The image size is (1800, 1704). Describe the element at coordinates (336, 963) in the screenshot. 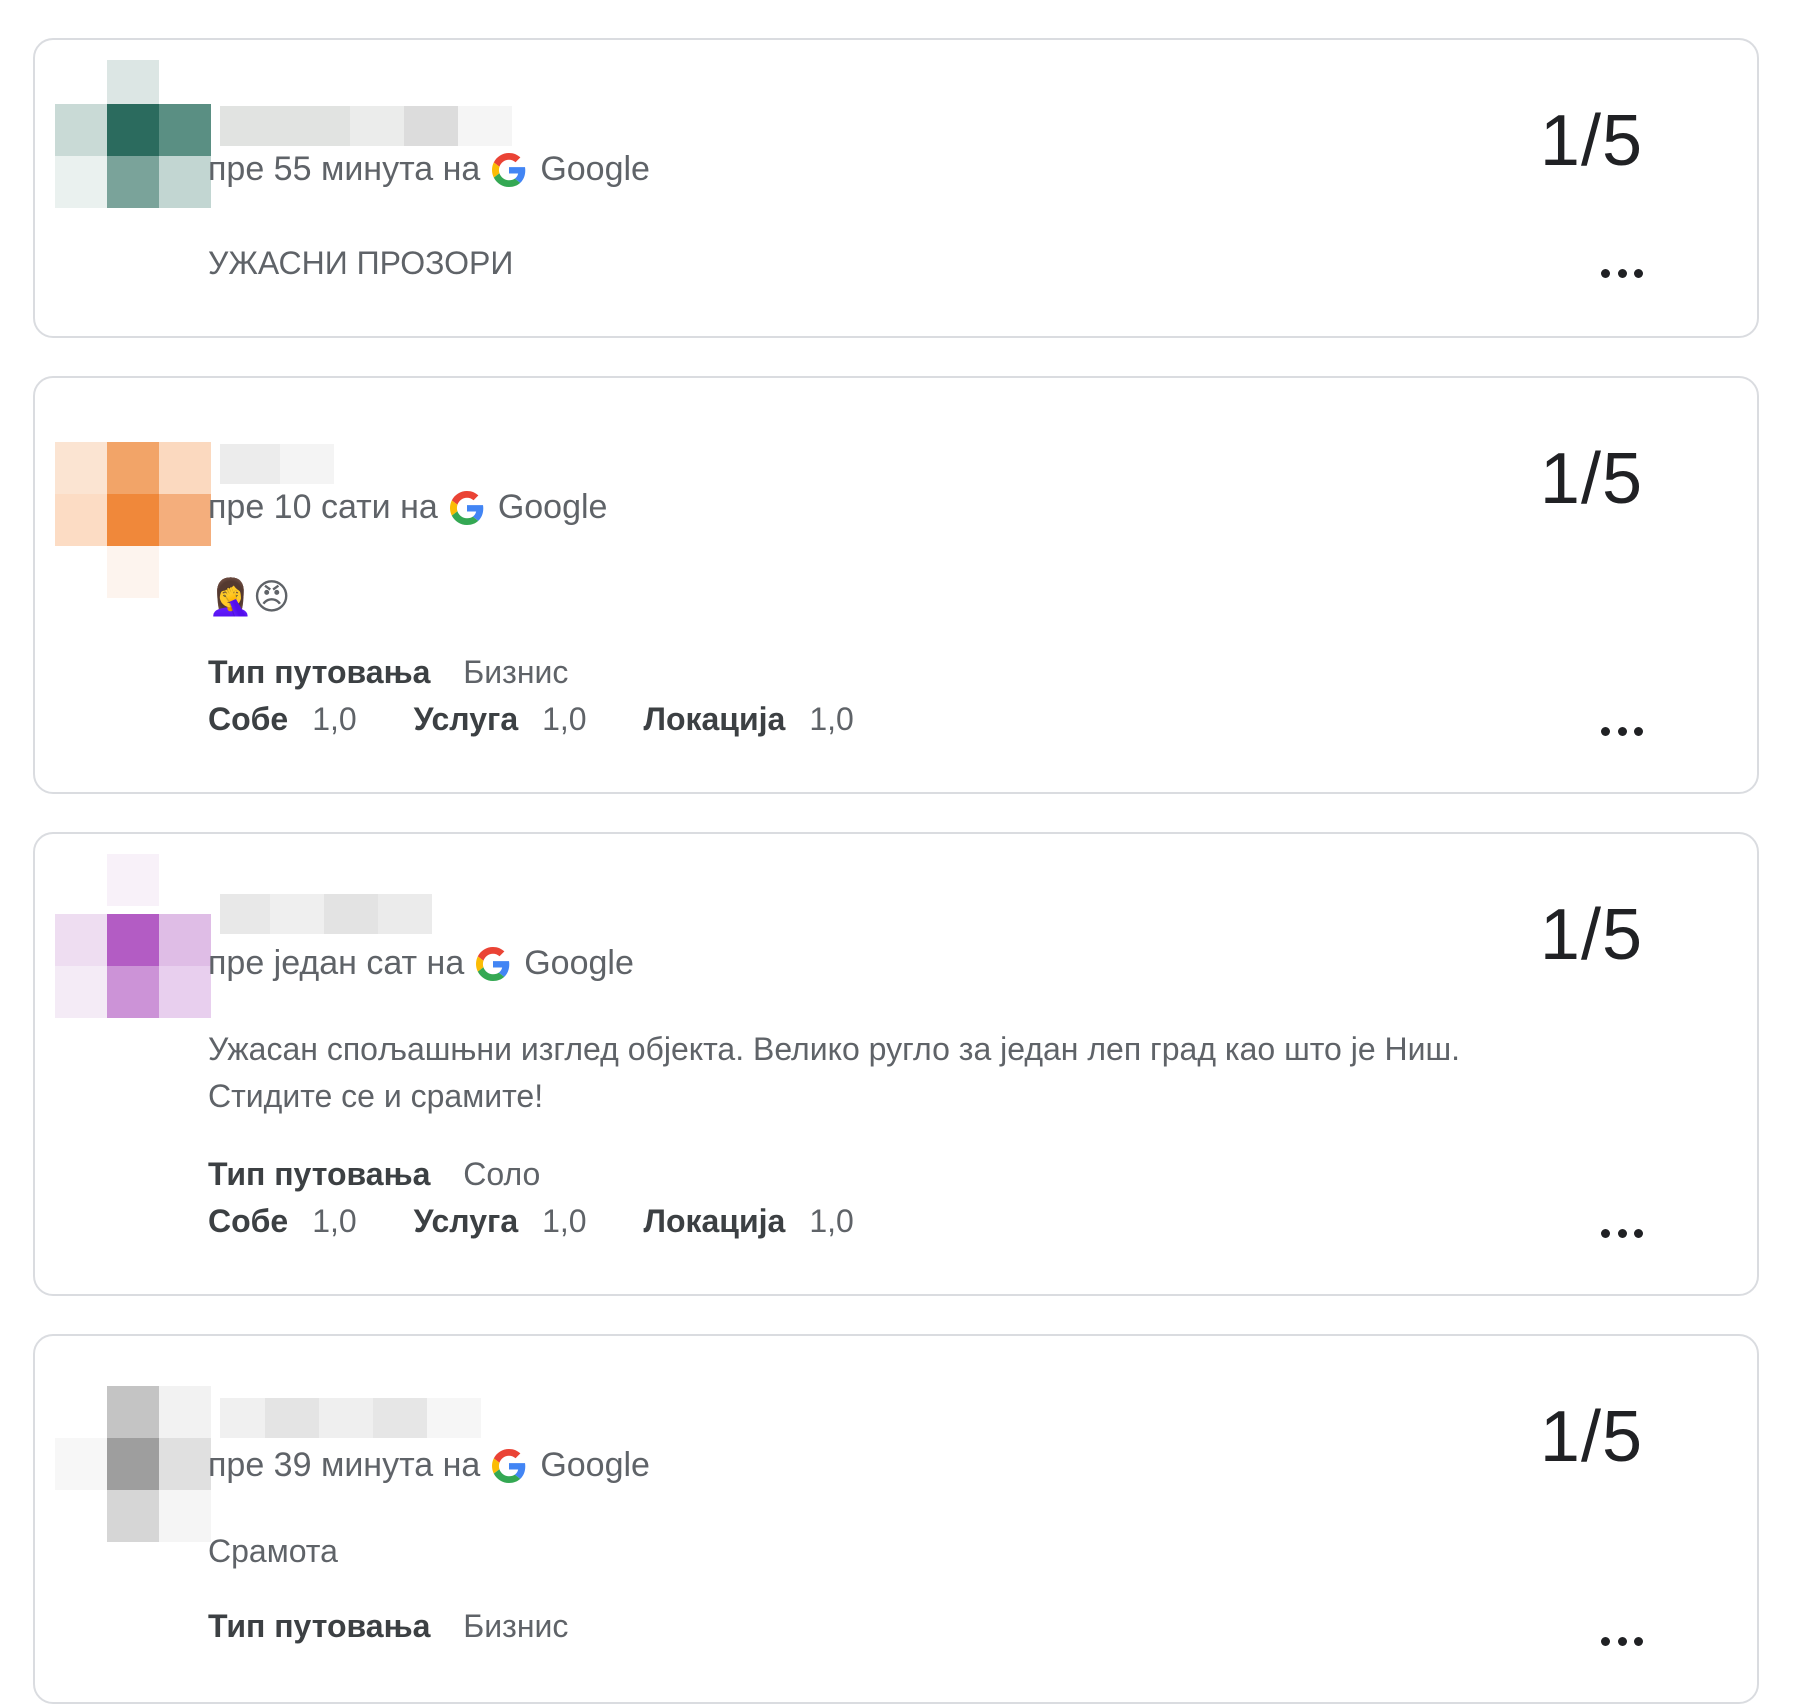

I see `review-time: пре један сат на` at that location.